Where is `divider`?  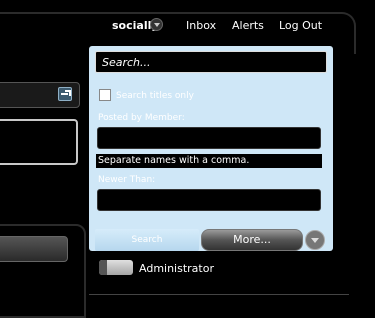
divider is located at coordinates (219, 294).